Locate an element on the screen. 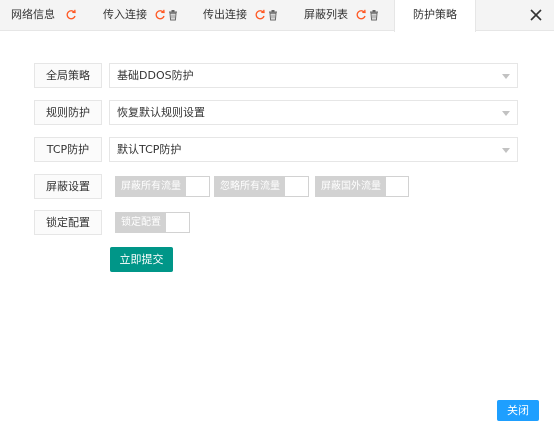 The height and width of the screenshot is (428, 554). rule-protection-value: 恢复默认规则设置 is located at coordinates (161, 112).